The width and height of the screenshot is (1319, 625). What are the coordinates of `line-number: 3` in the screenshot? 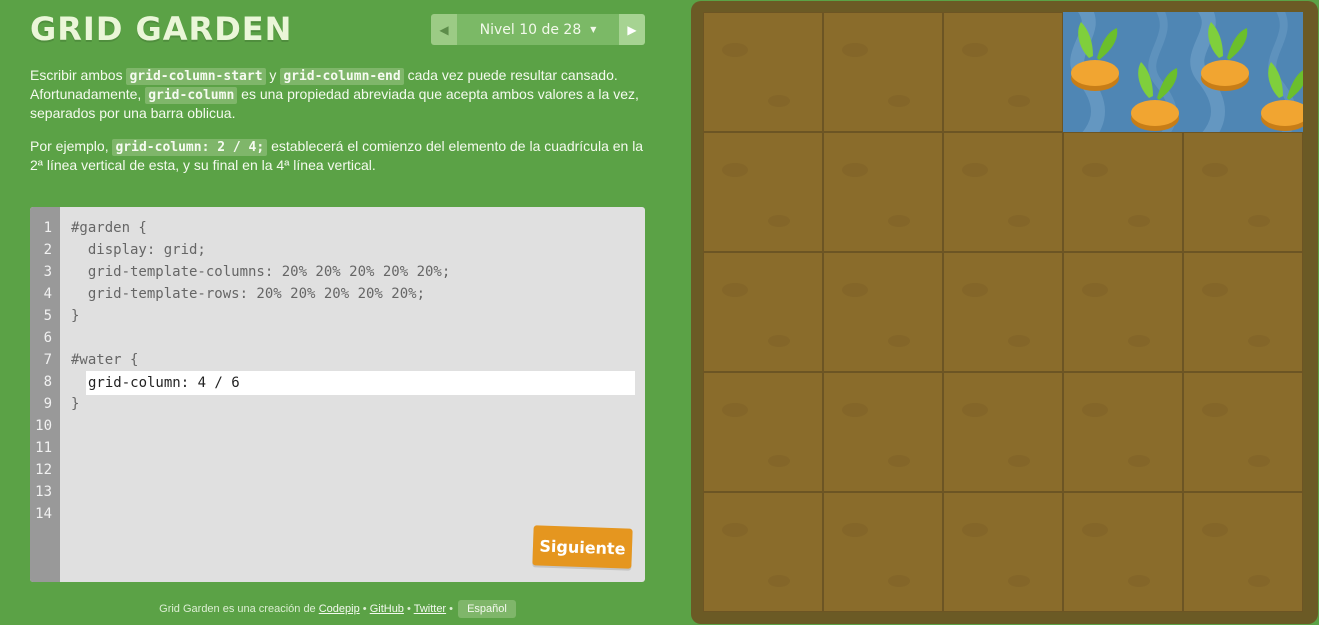 It's located at (47, 272).